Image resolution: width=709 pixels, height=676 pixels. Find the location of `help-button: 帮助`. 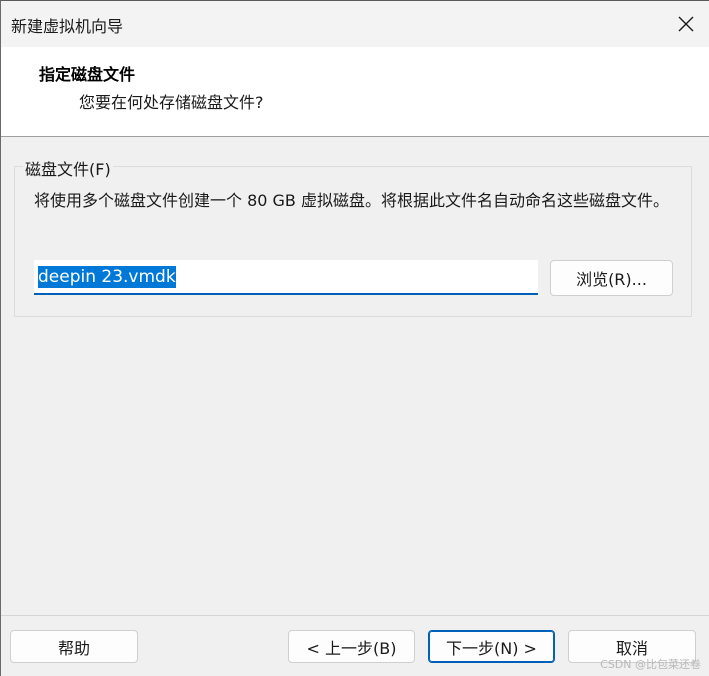

help-button: 帮助 is located at coordinates (74, 646).